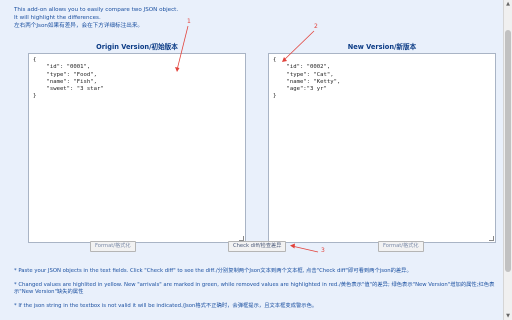 The image size is (512, 320). I want to click on scroll-thumb, so click(508, 151).